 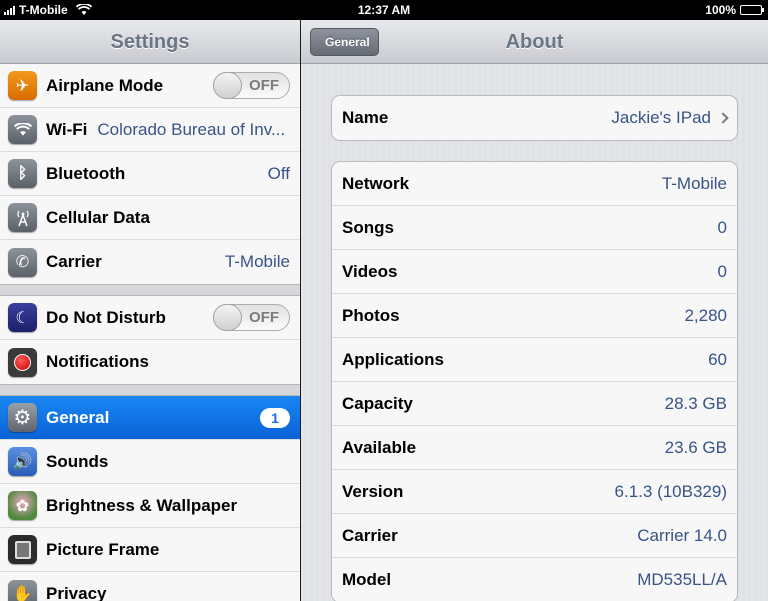 What do you see at coordinates (379, 447) in the screenshot?
I see `row-label: Available` at bounding box center [379, 447].